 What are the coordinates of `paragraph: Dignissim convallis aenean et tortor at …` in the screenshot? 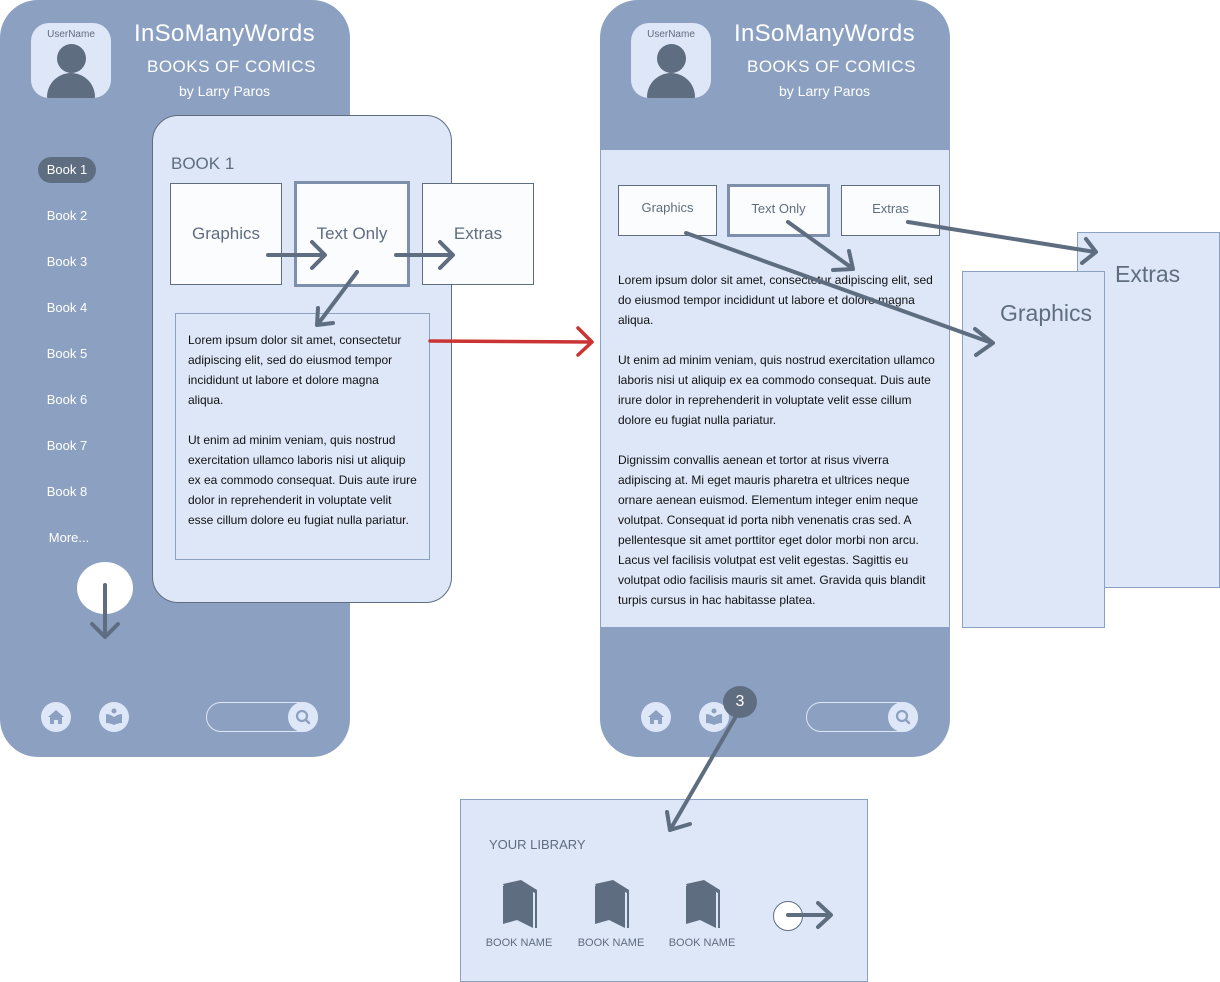 It's located at (772, 530).